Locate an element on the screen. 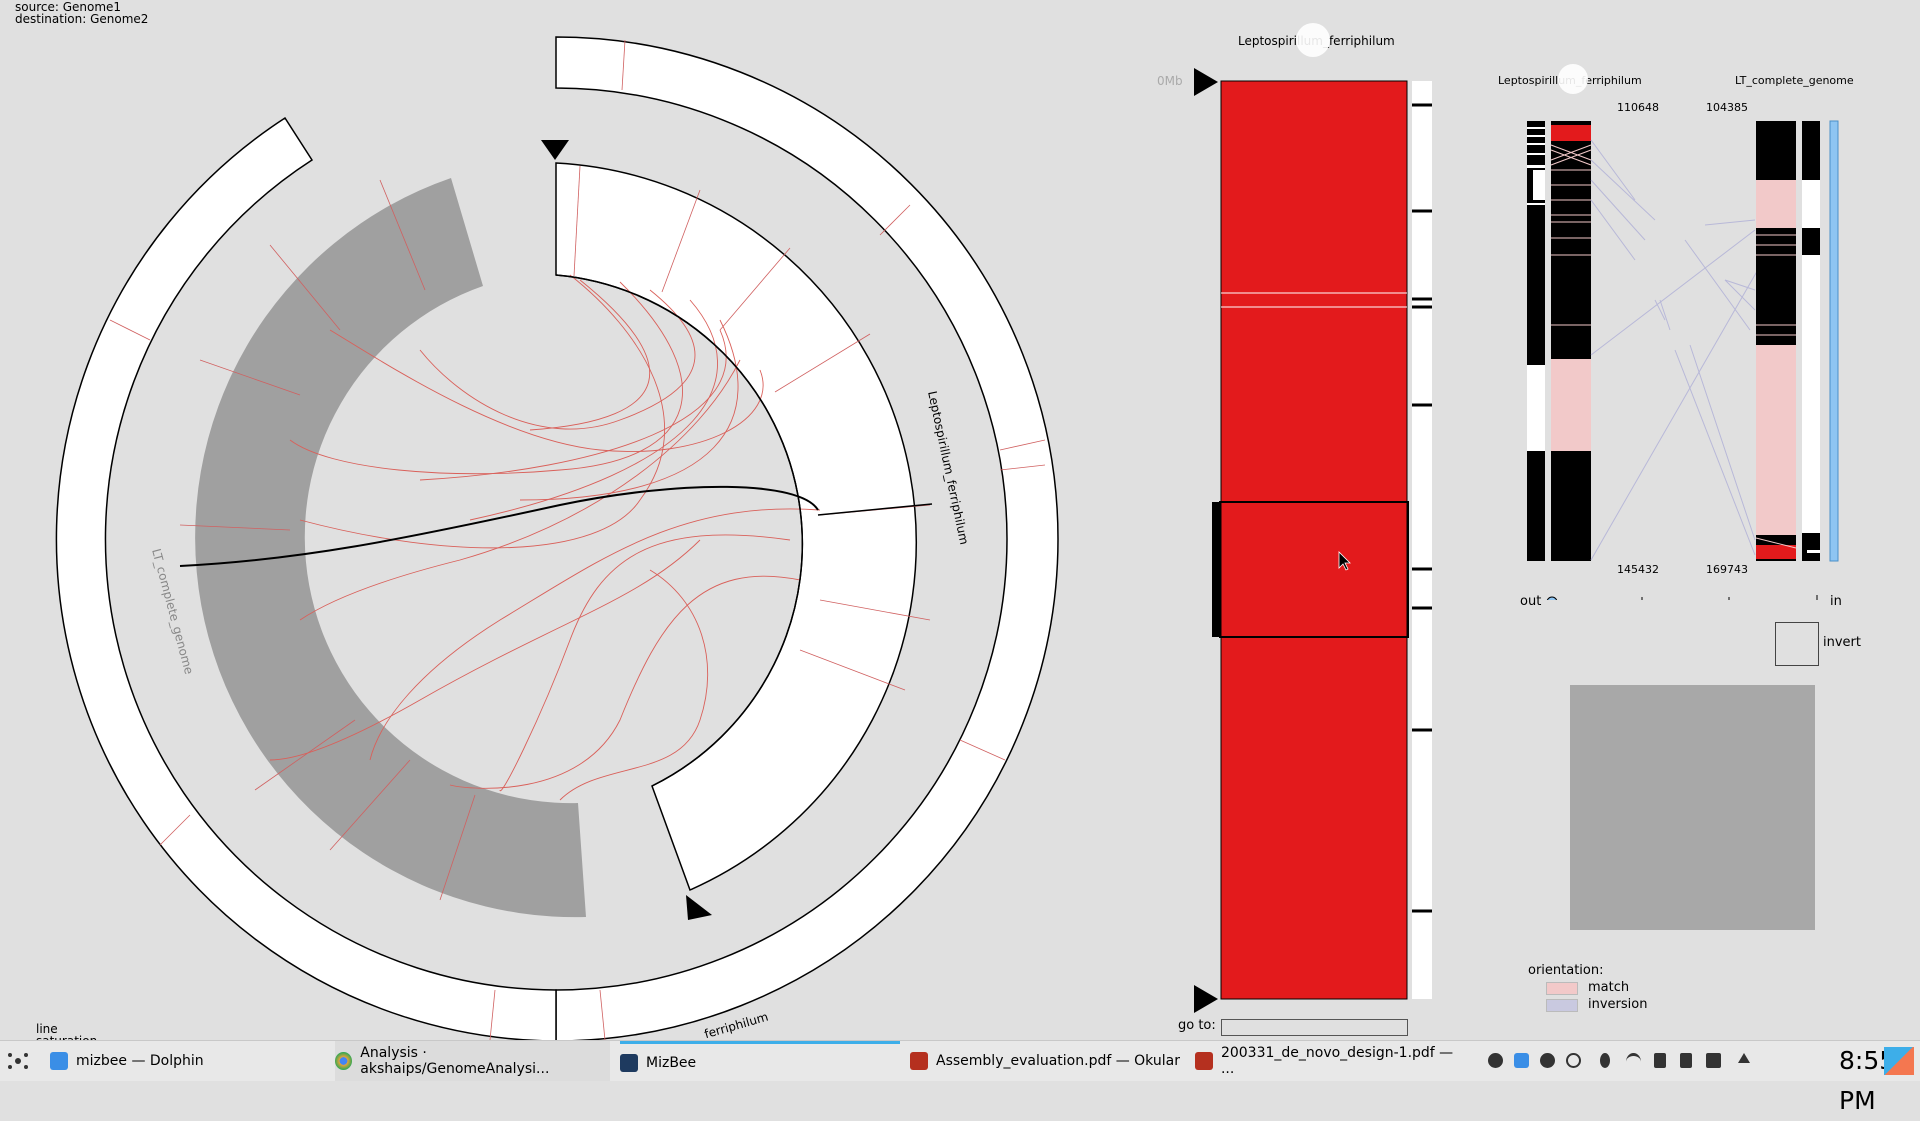  task-mizbee: MizBee is located at coordinates (760, 1061).